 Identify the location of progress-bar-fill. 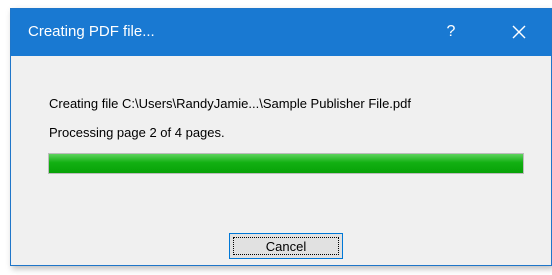
(286, 163).